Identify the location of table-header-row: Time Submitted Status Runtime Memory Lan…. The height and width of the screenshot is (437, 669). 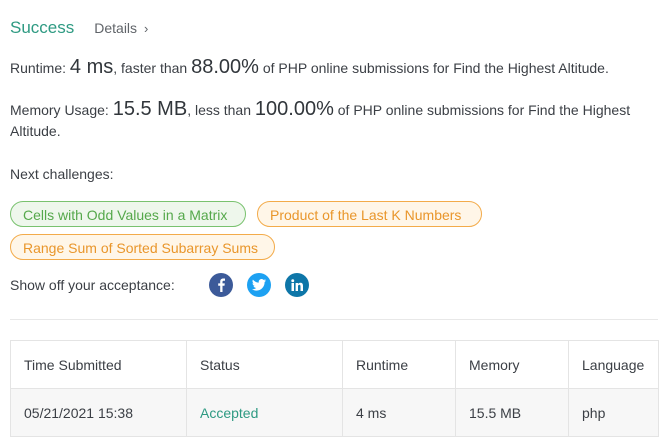
(334, 364).